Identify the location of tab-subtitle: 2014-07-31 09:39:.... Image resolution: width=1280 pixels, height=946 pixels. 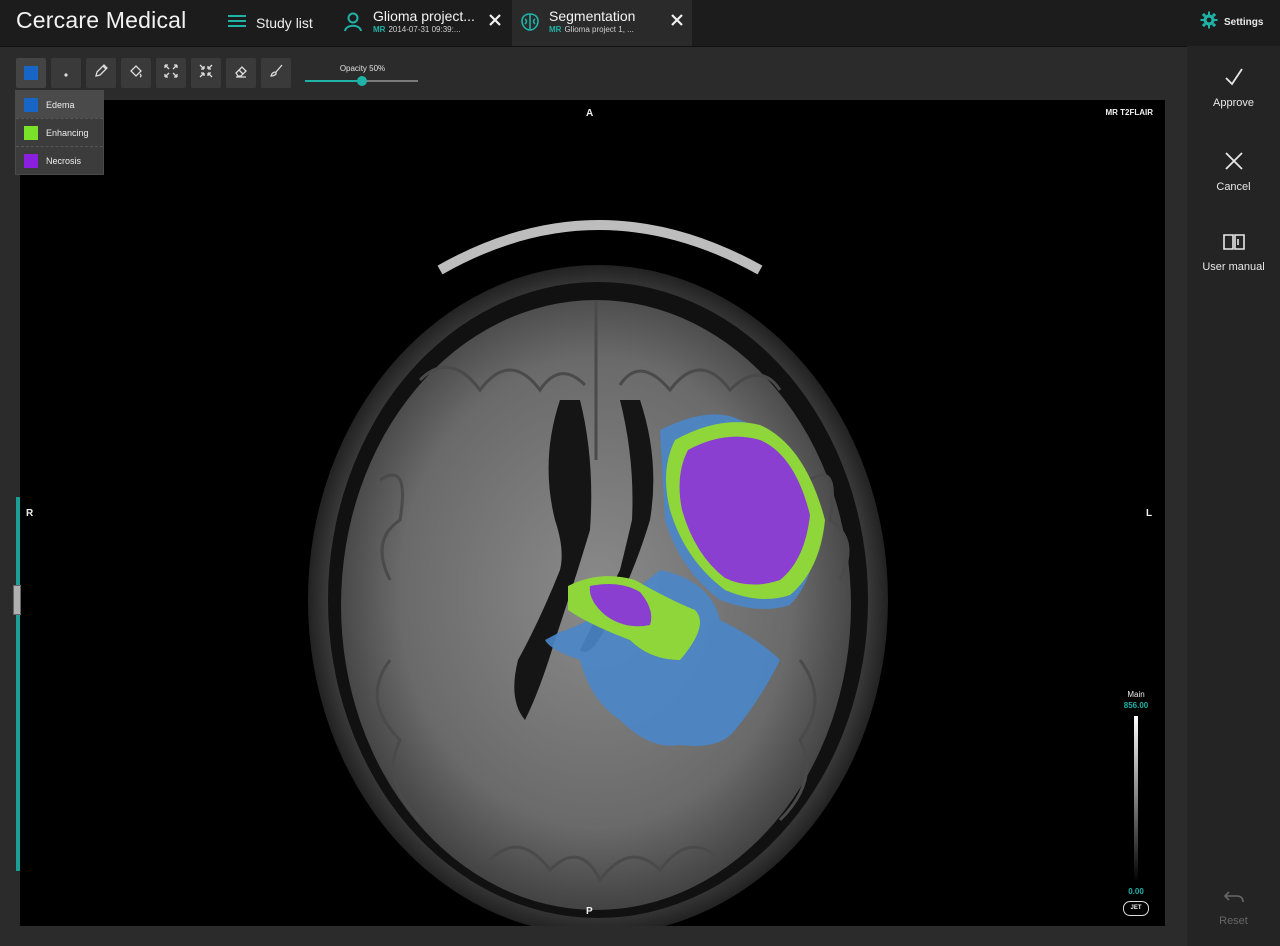
(424, 29).